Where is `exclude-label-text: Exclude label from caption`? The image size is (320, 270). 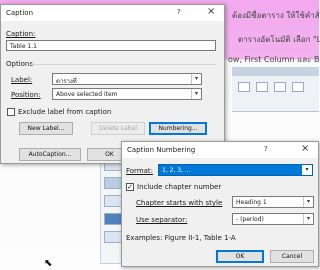
exclude-label-text: Exclude label from caption is located at coordinates (65, 112).